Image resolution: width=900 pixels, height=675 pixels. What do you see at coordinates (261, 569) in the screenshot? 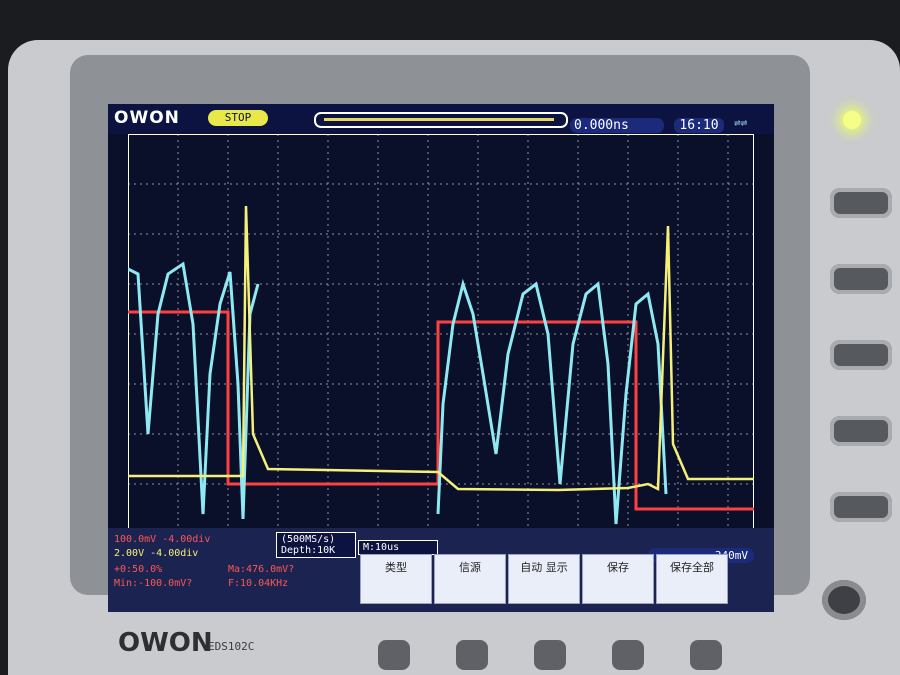
I see `measure-max: Ma:476.0mV?` at bounding box center [261, 569].